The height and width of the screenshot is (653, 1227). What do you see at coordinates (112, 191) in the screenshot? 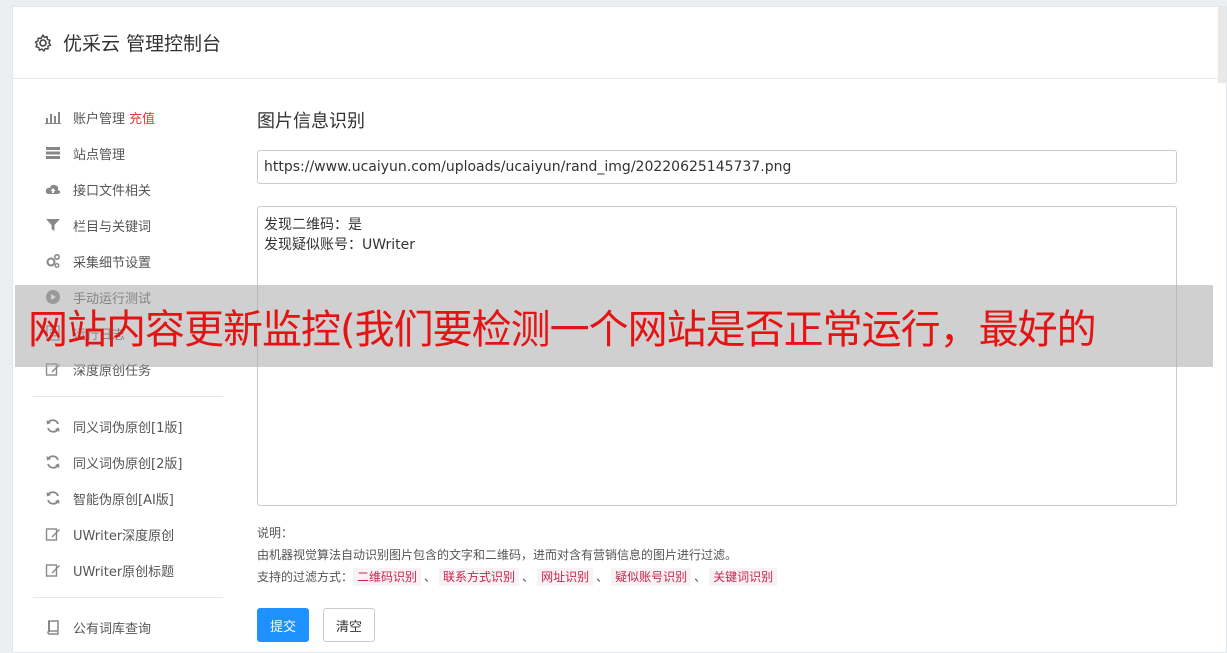
I see `sidebar-item-label: 接口文件相关` at bounding box center [112, 191].